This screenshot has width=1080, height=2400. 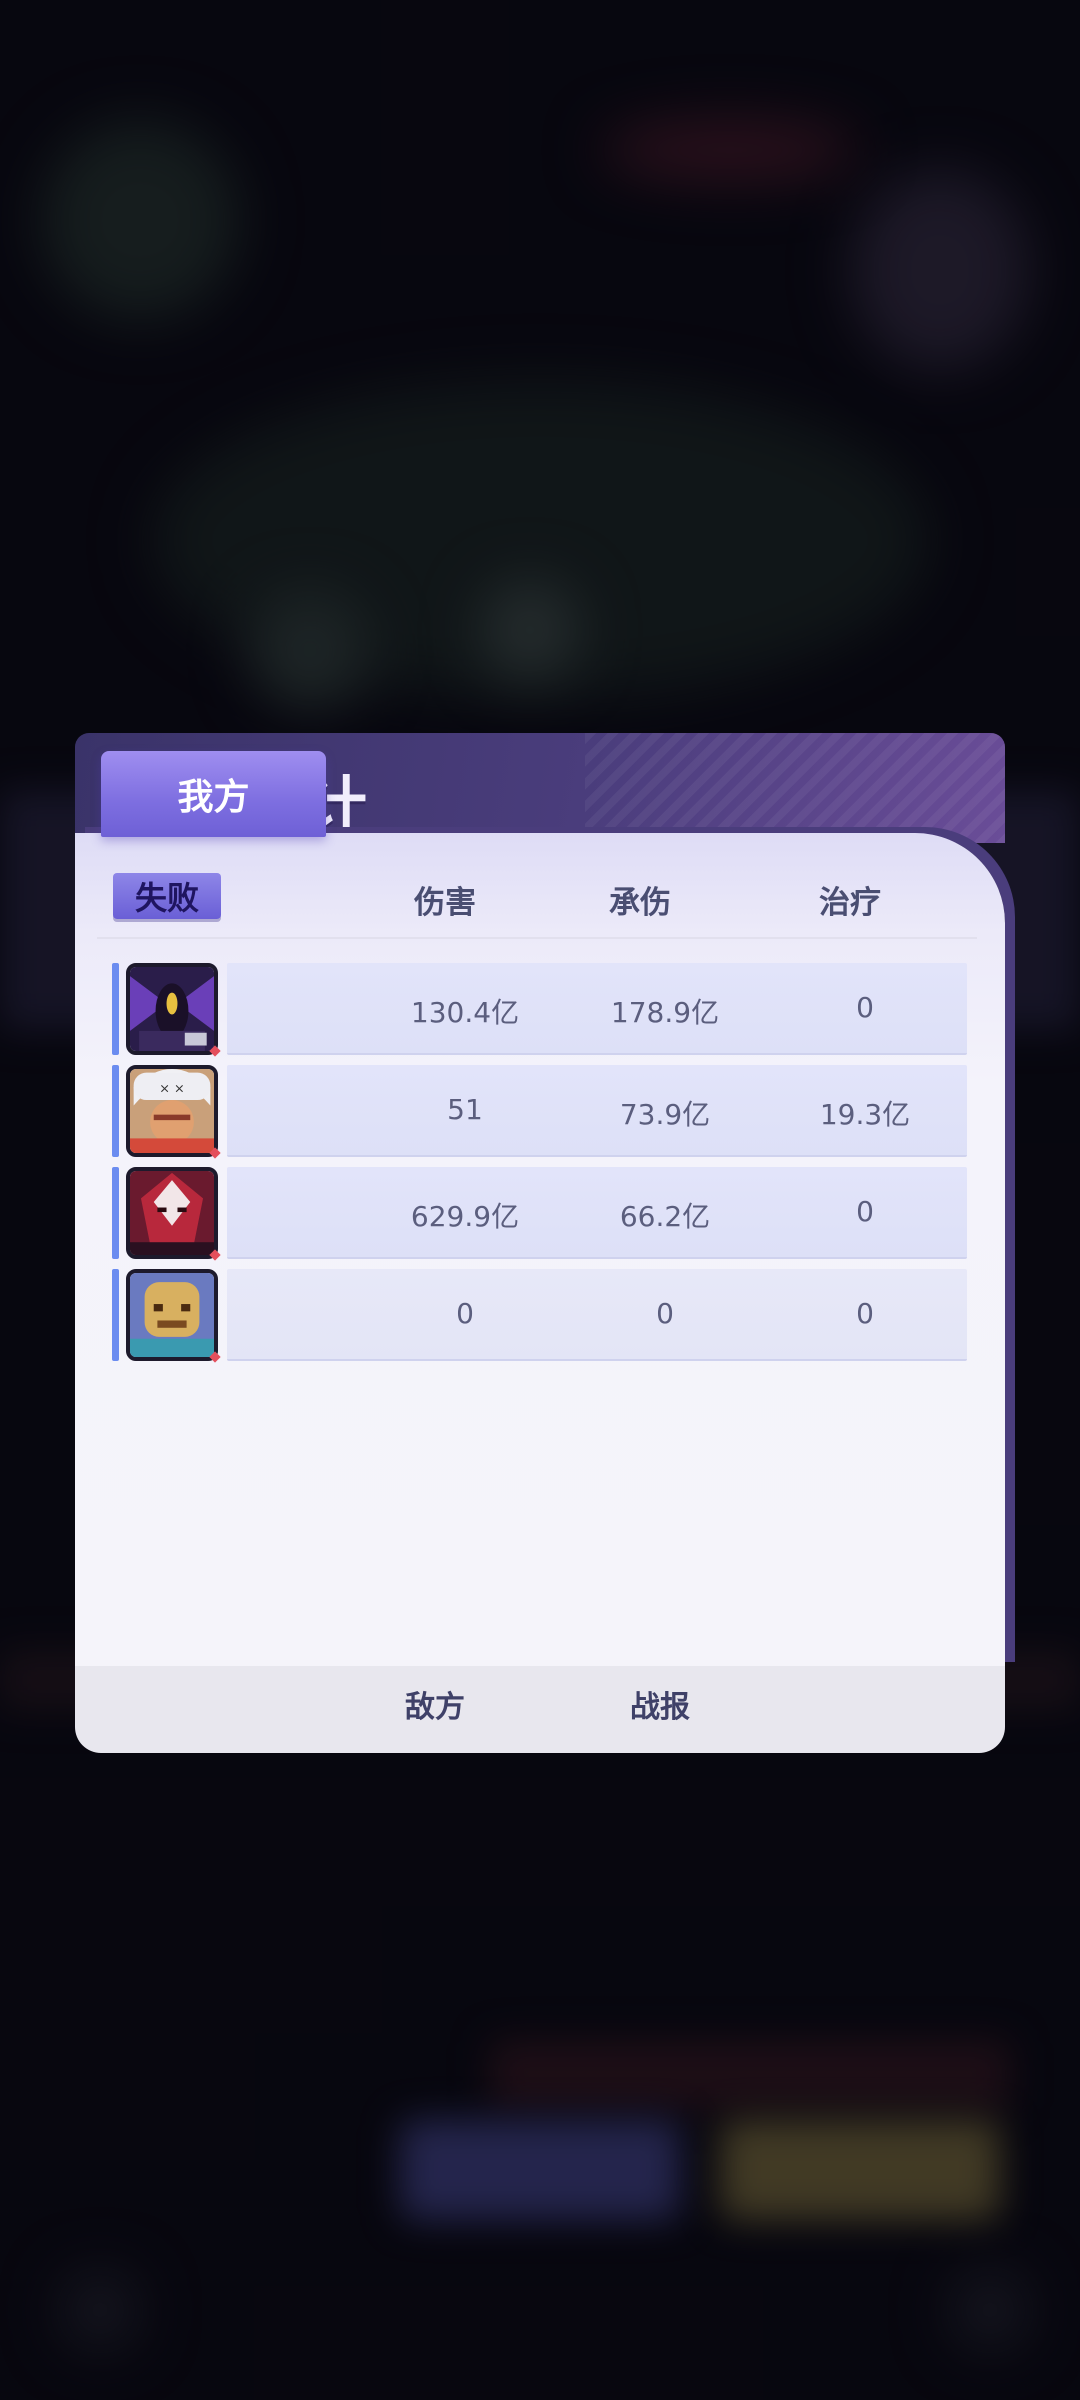 What do you see at coordinates (660, 1703) in the screenshot?
I see `tab-battle-report: 战报` at bounding box center [660, 1703].